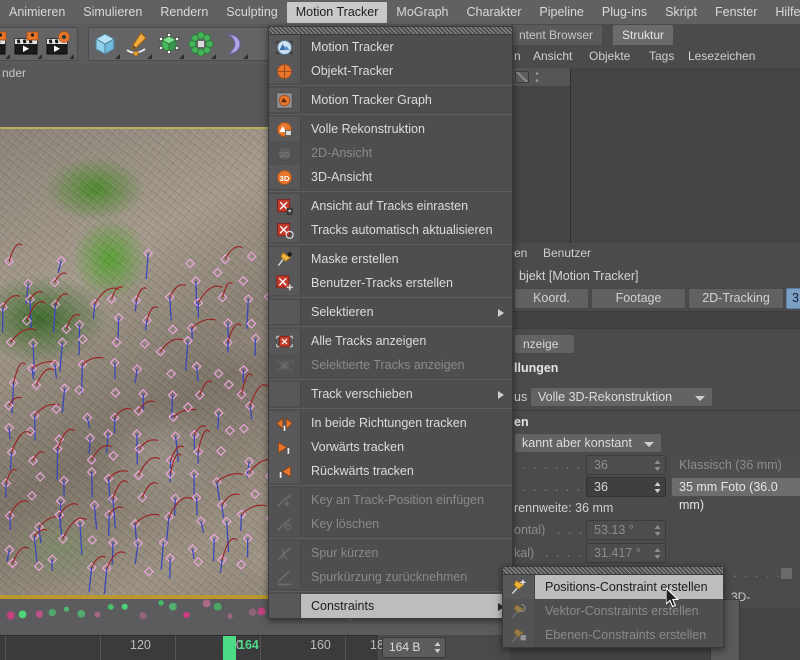  I want to click on menu-item-label: Key an Track-Position einfügen, so click(398, 500).